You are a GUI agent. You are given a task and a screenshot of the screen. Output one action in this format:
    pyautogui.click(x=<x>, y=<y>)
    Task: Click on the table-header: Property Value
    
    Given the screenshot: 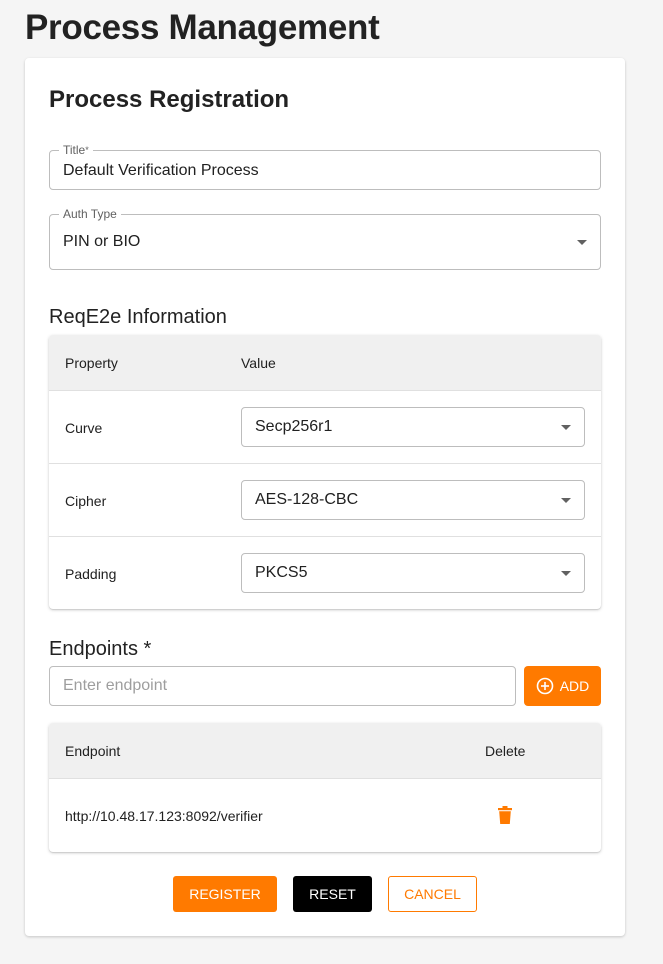 What is the action you would take?
    pyautogui.click(x=325, y=363)
    